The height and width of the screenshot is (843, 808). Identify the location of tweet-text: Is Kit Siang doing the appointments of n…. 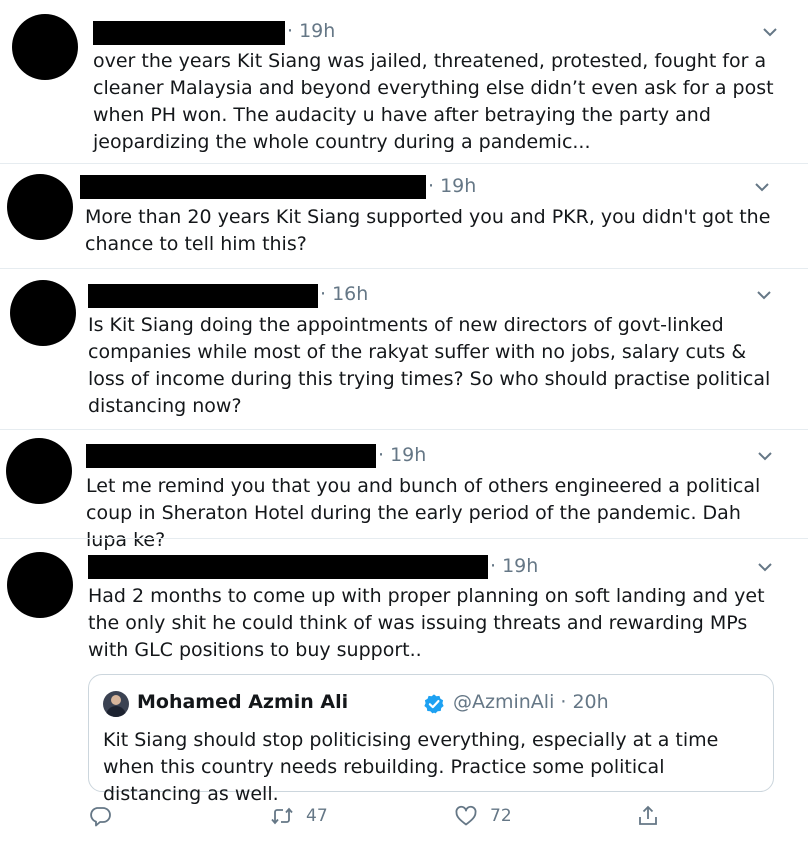
(429, 365).